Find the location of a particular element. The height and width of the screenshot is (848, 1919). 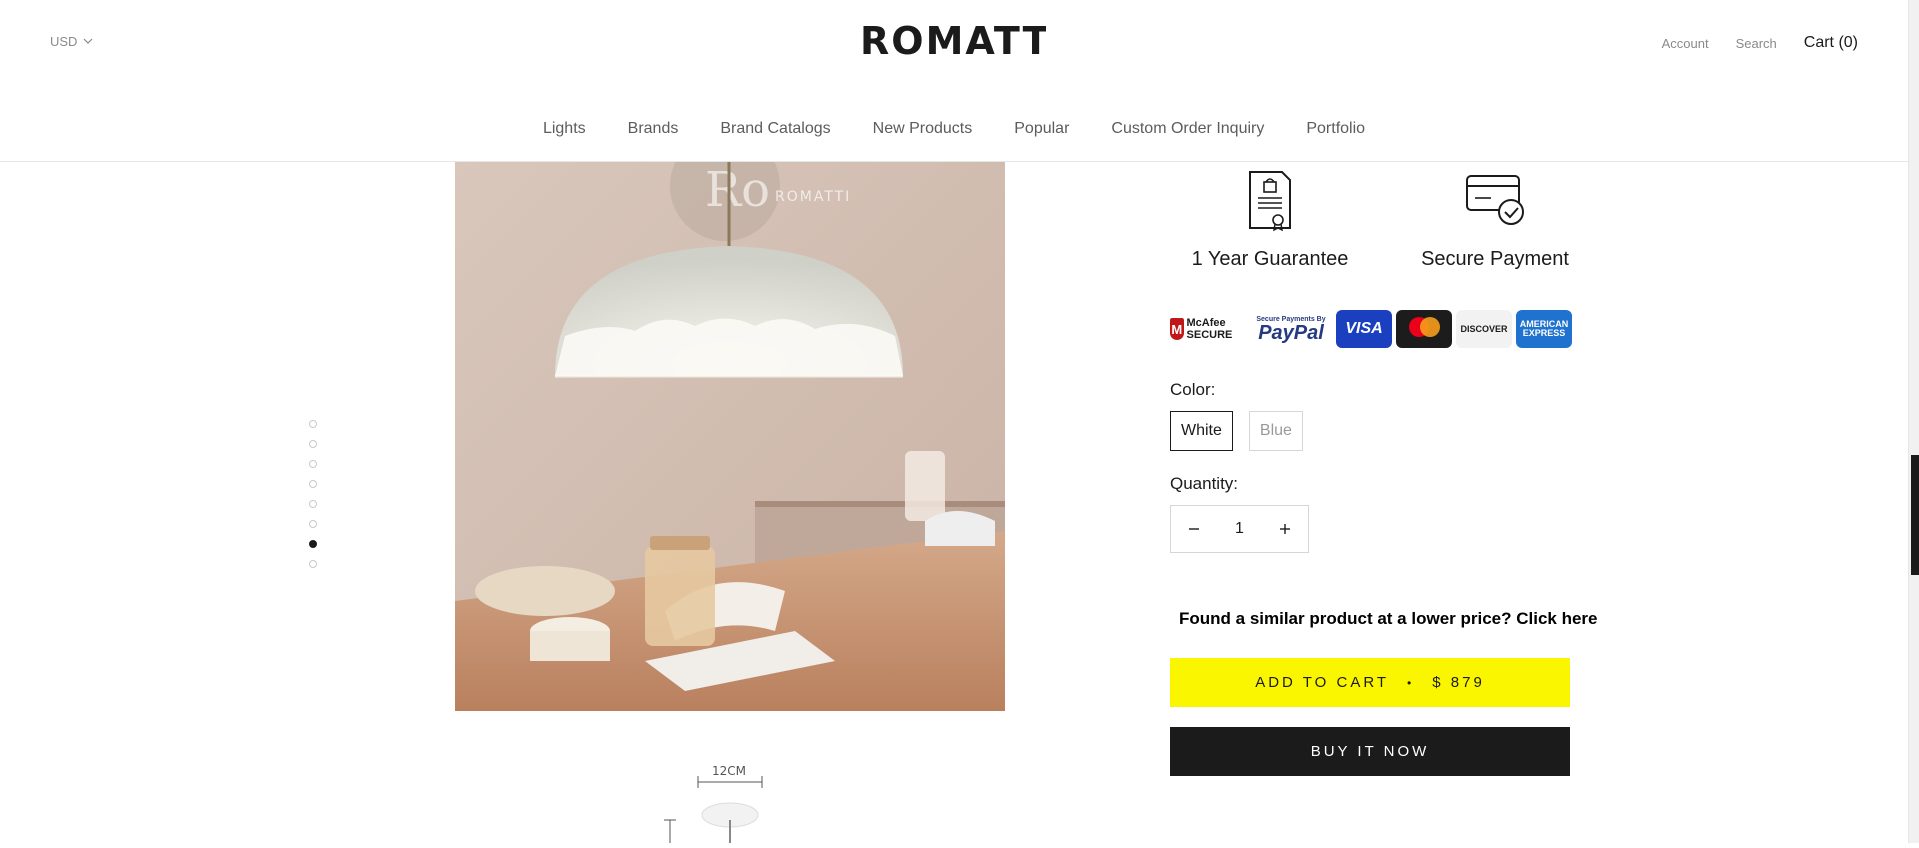

chevron-down-icon is located at coordinates (88, 41).